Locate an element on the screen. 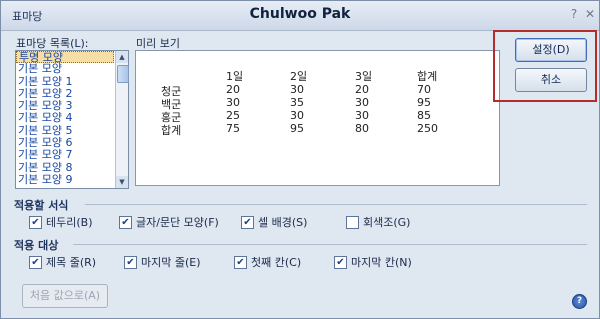 The image size is (600, 319). preview-cell: 85 is located at coordinates (424, 115).